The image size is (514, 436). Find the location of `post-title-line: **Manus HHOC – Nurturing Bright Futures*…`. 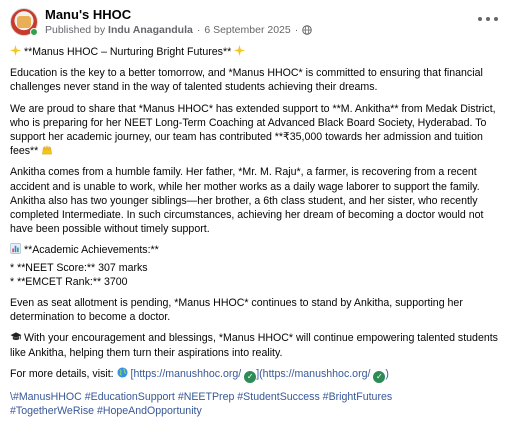

post-title-line: **Manus HHOC – Nurturing Bright Futures*… is located at coordinates (258, 52).